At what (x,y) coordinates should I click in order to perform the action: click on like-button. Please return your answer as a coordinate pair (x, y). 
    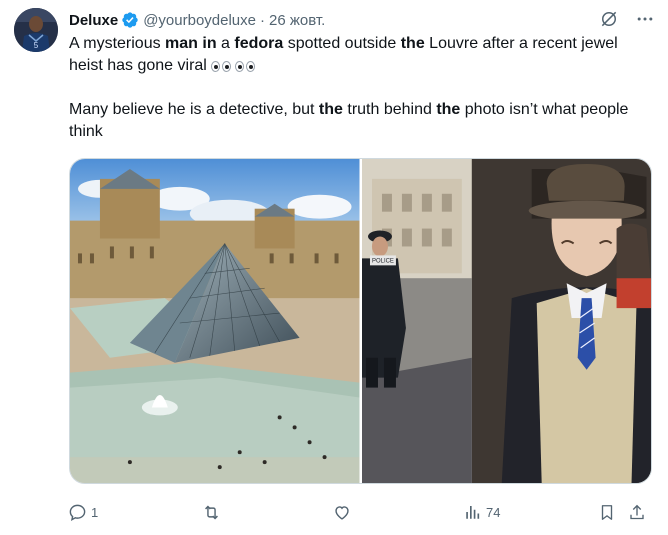
    Looking at the image, I should click on (344, 512).